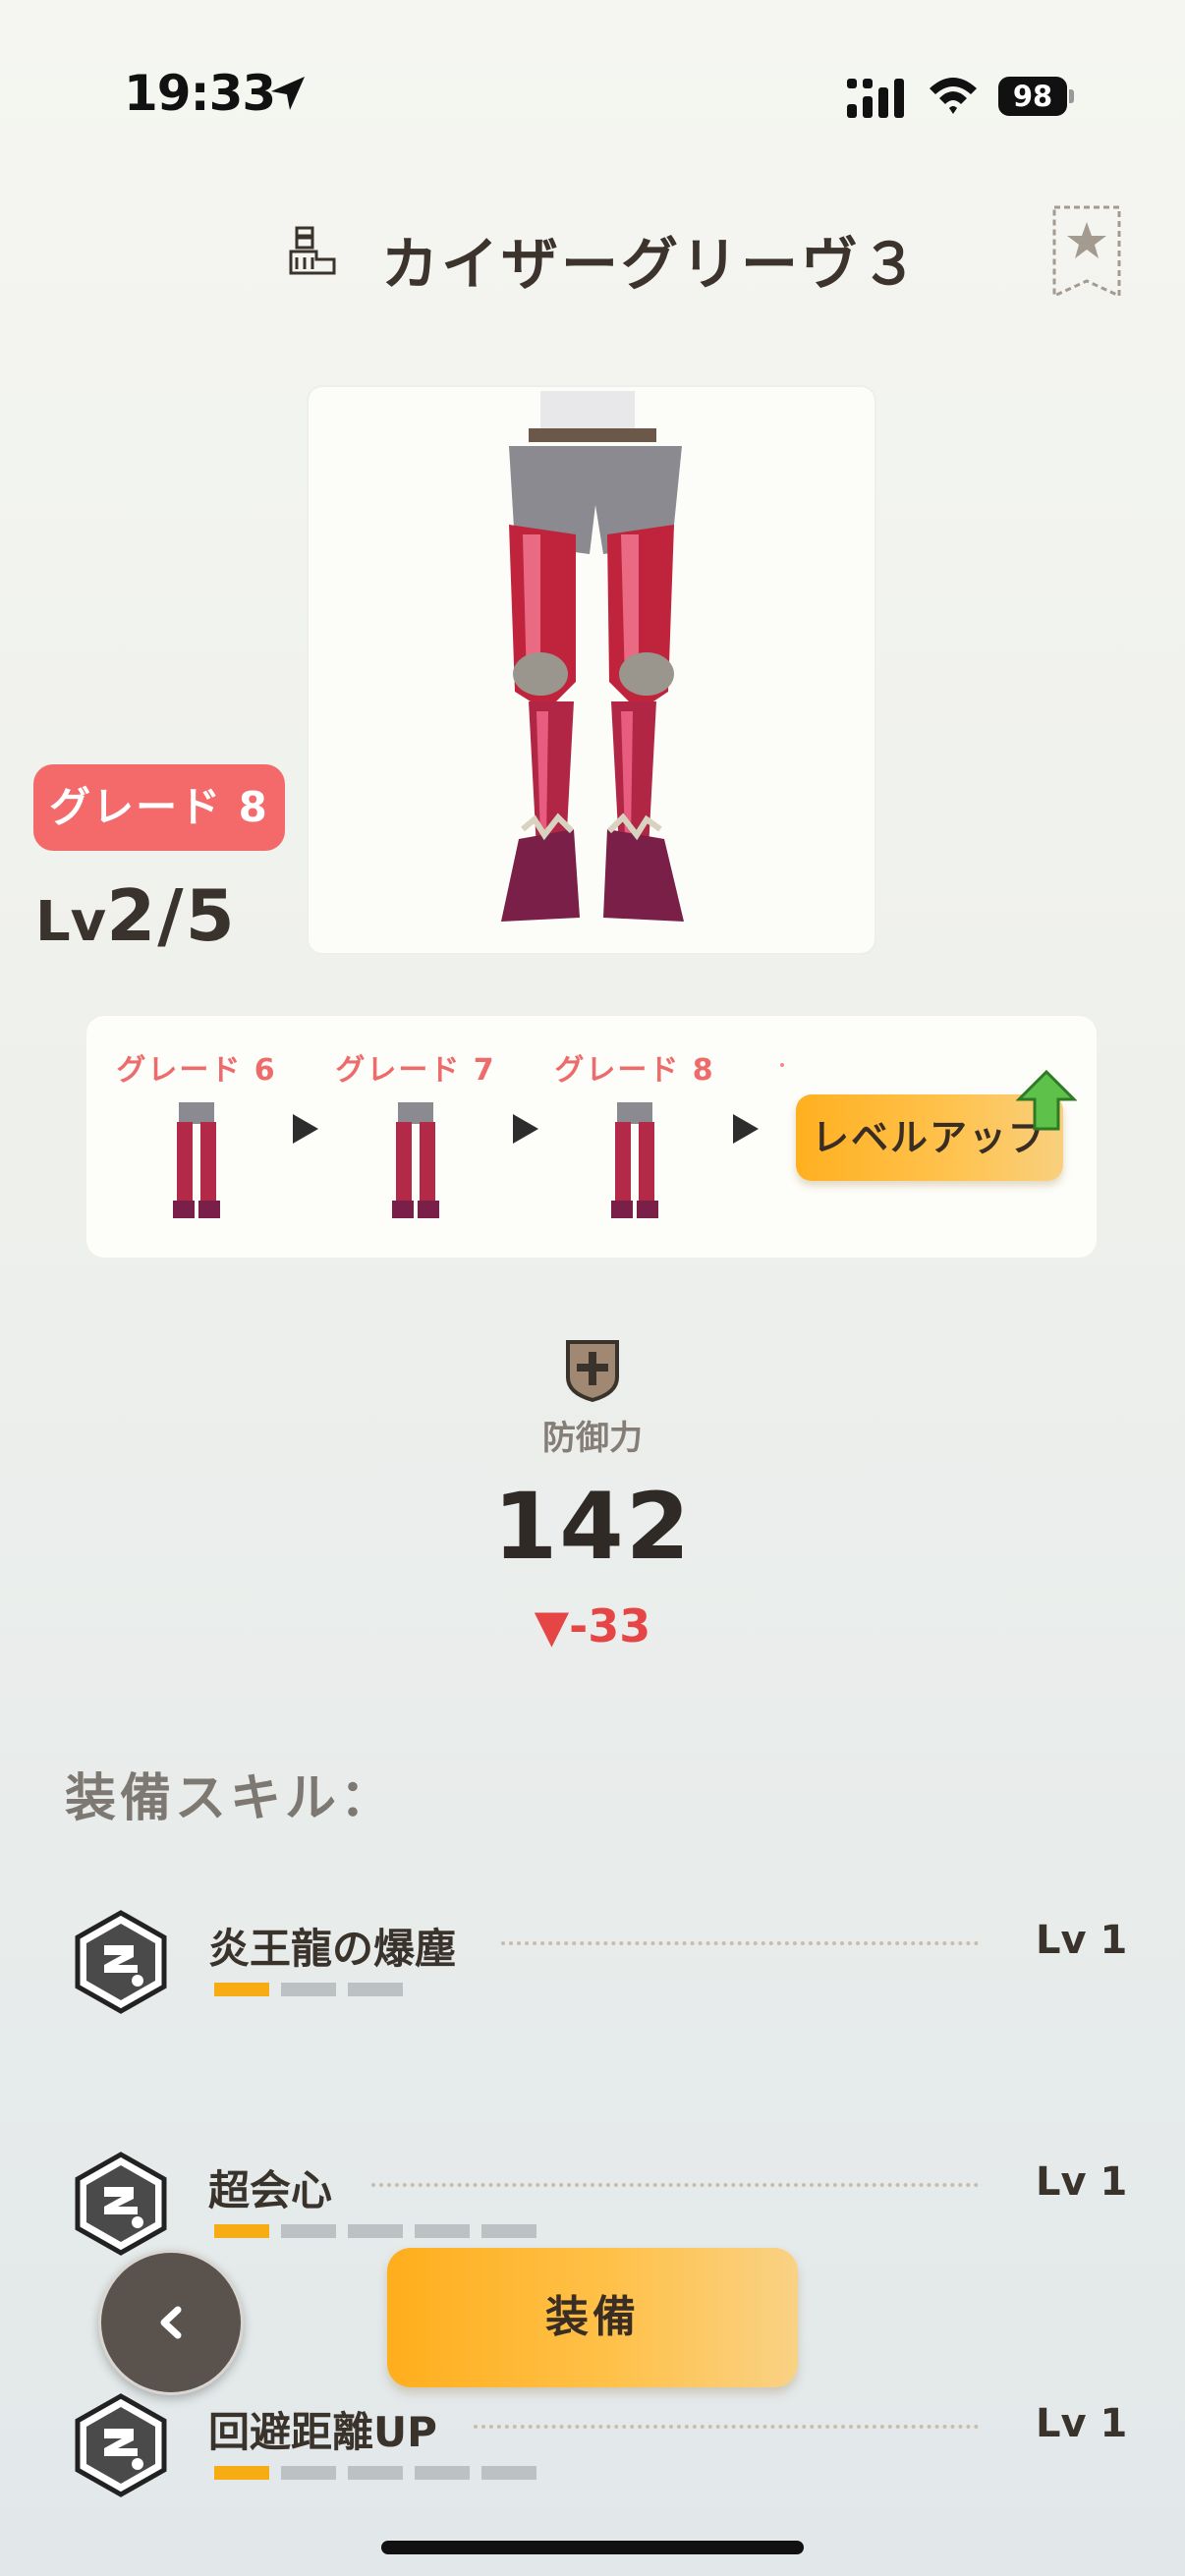 This screenshot has width=1185, height=2576. Describe the element at coordinates (635, 1070) in the screenshot. I see `grade-step-label: グレード 8` at that location.